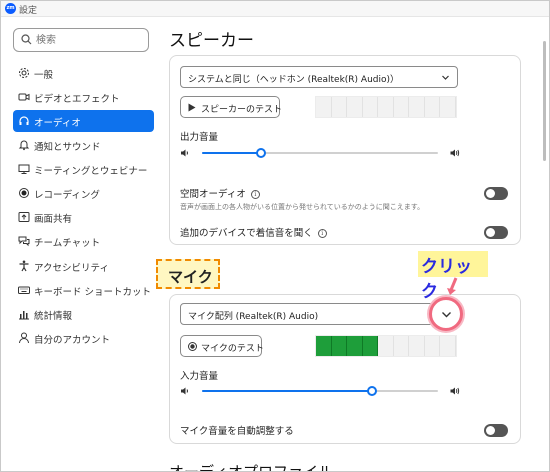  What do you see at coordinates (24, 120) in the screenshot?
I see `headphones-icon` at bounding box center [24, 120].